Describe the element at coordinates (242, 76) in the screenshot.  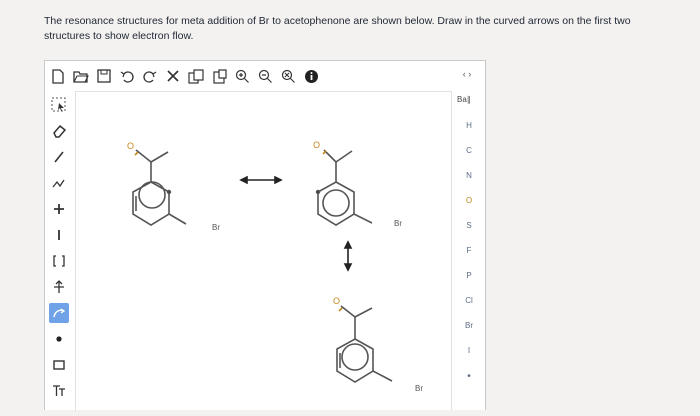
I see `zoom-in-icon` at that location.